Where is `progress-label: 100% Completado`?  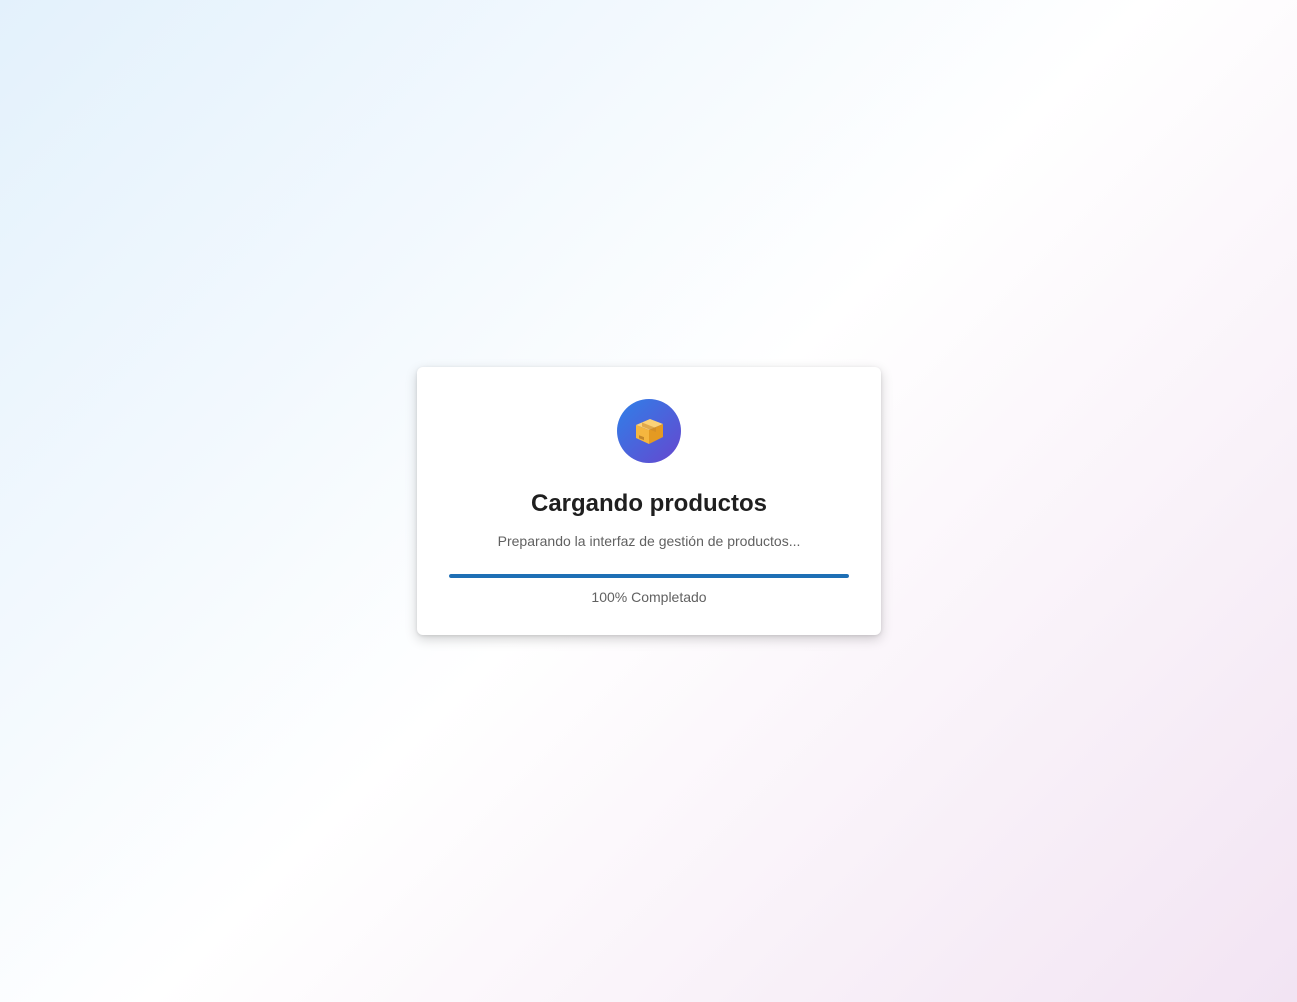 progress-label: 100% Completado is located at coordinates (649, 597).